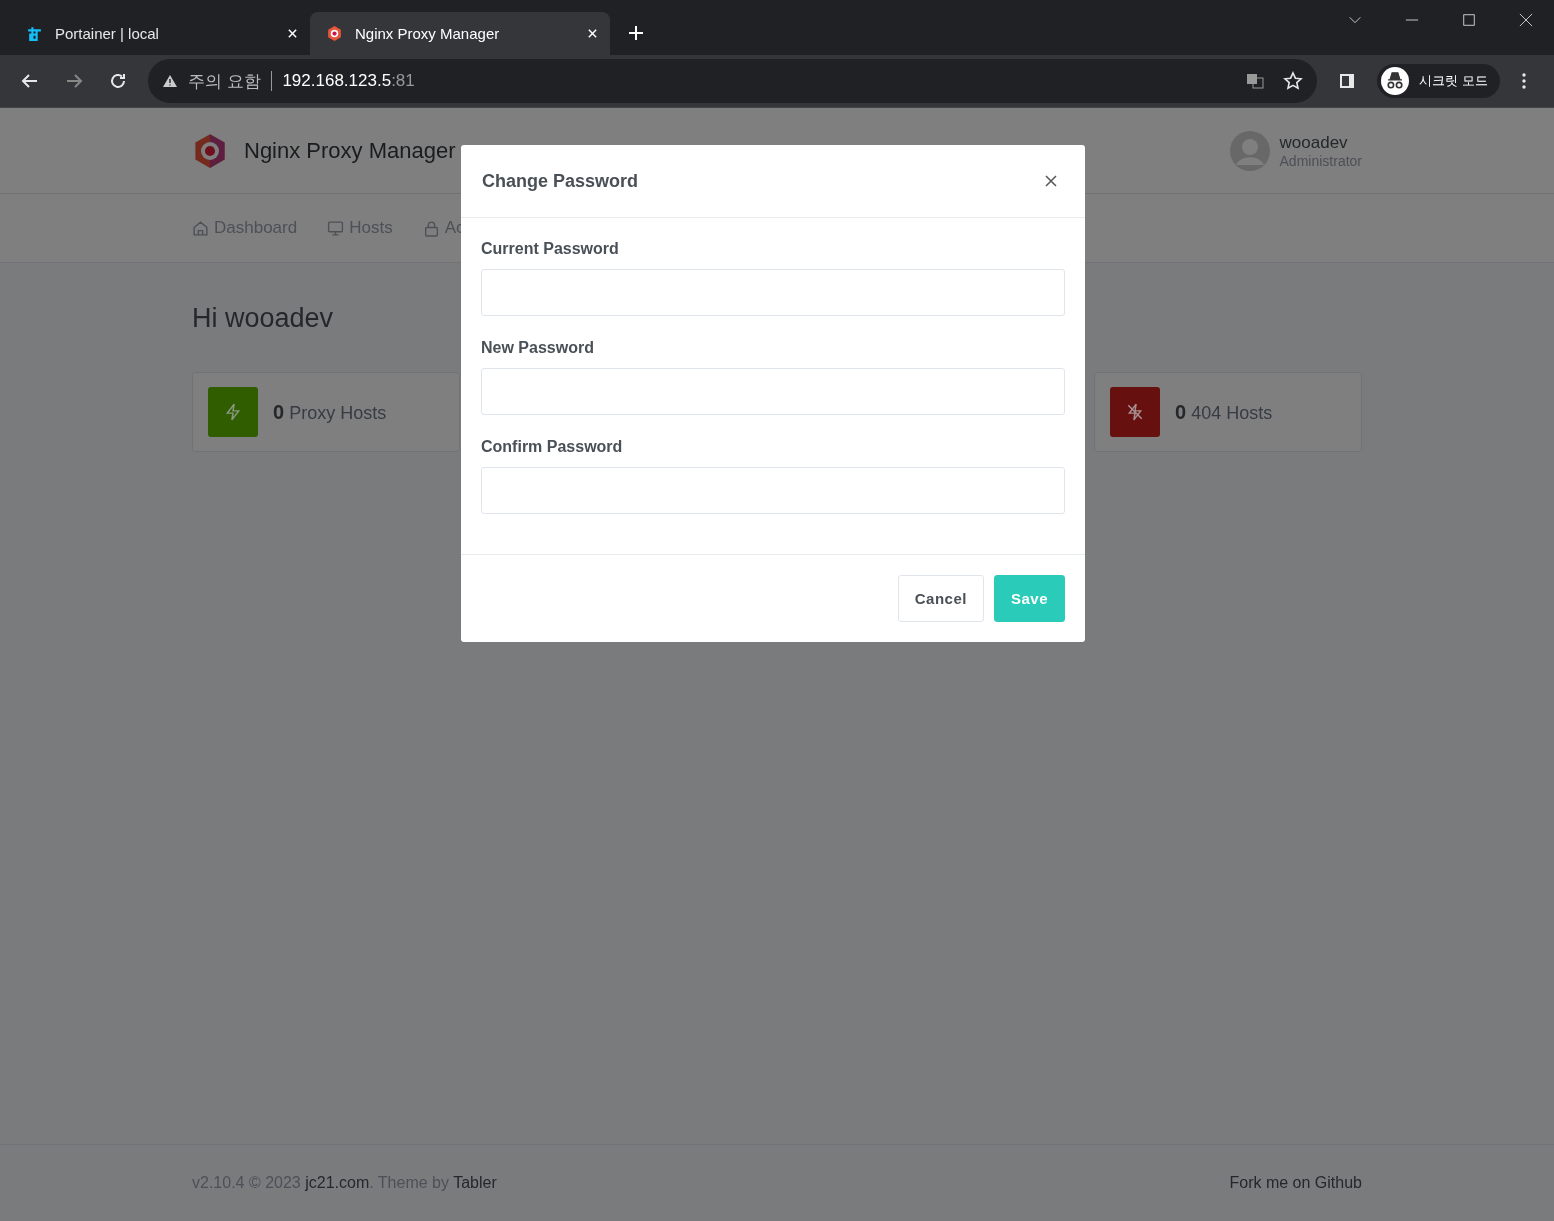 The width and height of the screenshot is (1554, 1221). I want to click on author-link: jc21.com, so click(337, 1182).